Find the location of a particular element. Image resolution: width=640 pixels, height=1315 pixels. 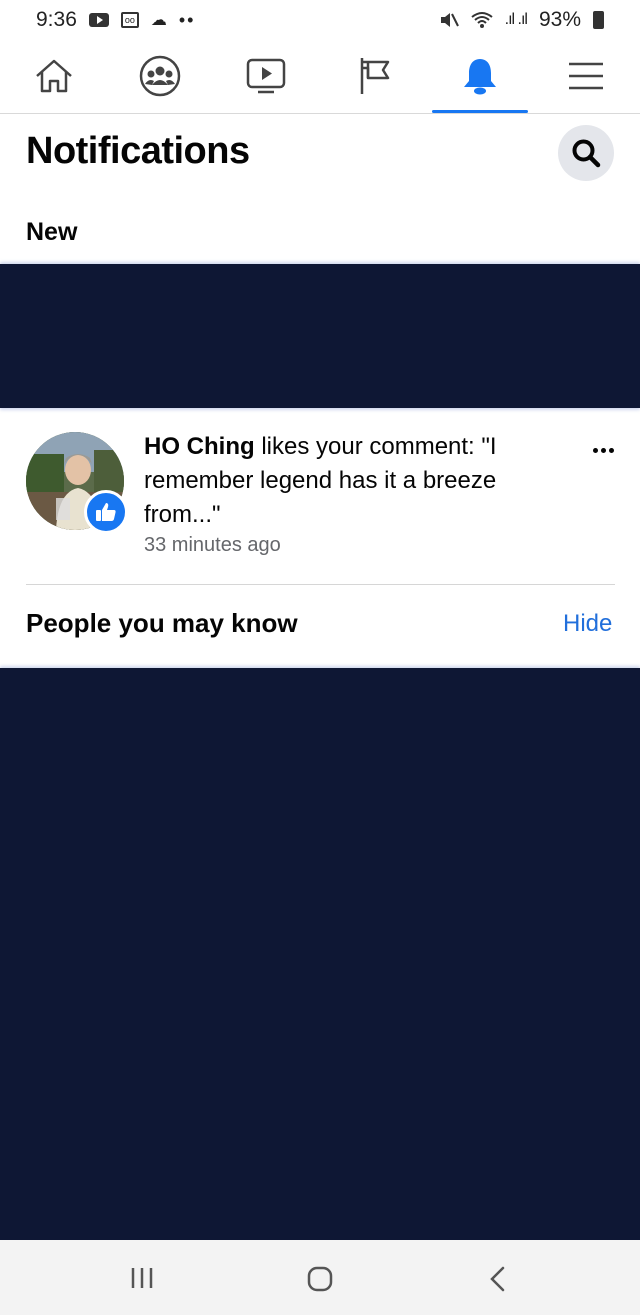

page-title: Notifications is located at coordinates (138, 151).